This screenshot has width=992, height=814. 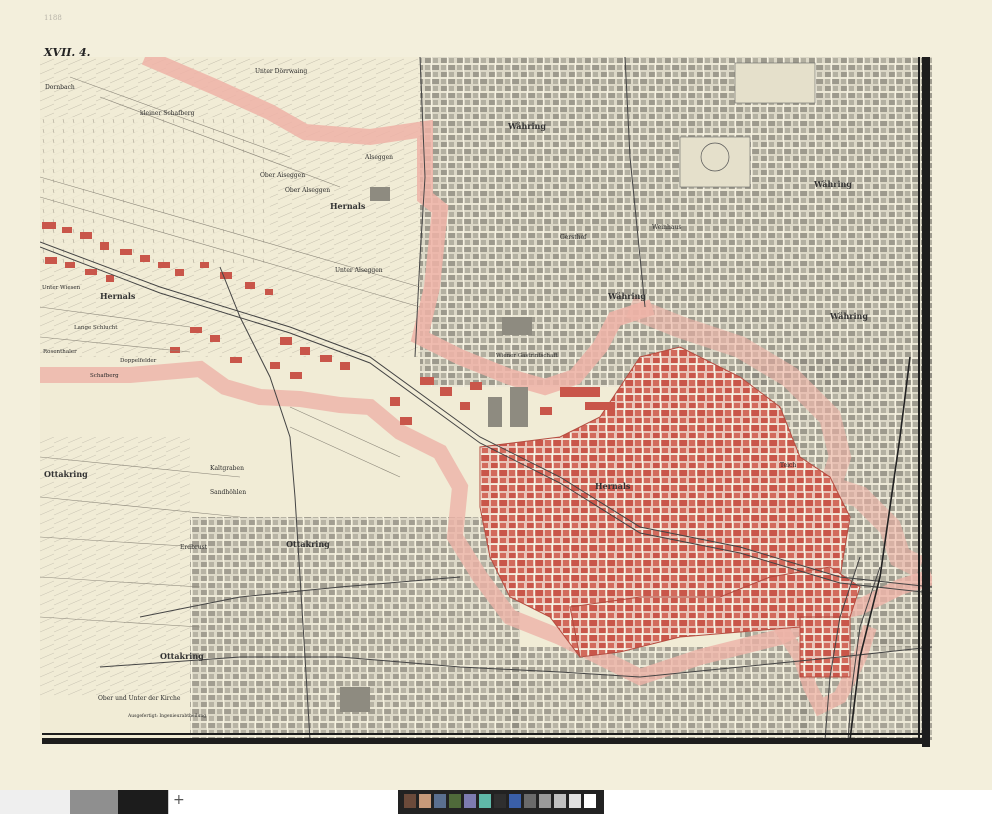 I want to click on label-erdbrust: Erdbrust, so click(x=194, y=547).